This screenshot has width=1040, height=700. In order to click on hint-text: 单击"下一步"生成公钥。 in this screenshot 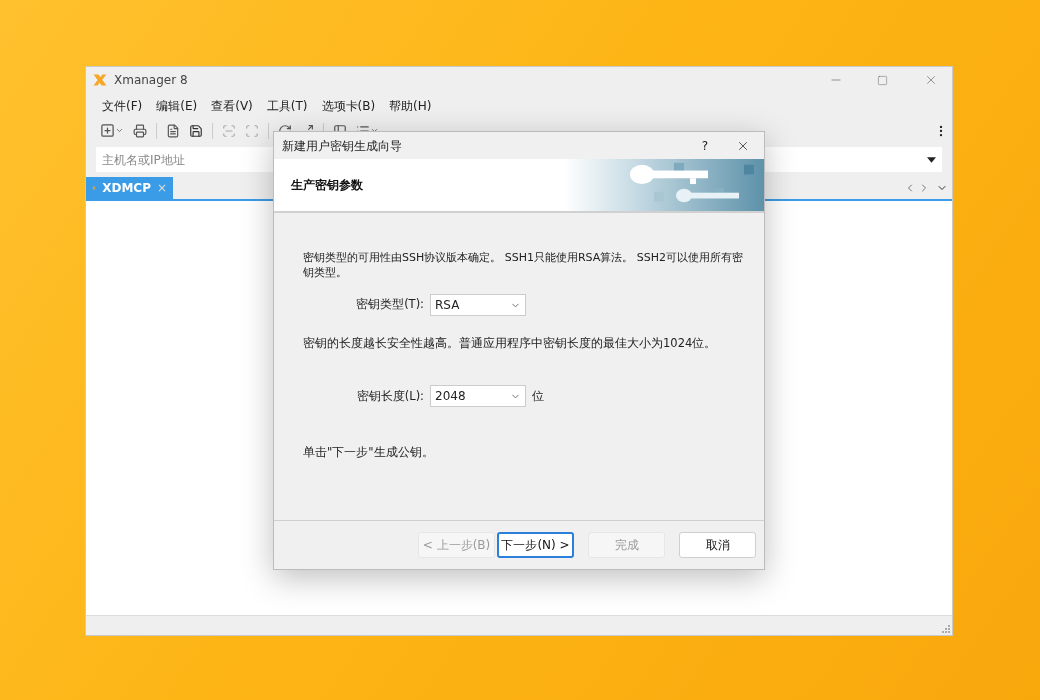, I will do `click(369, 453)`.